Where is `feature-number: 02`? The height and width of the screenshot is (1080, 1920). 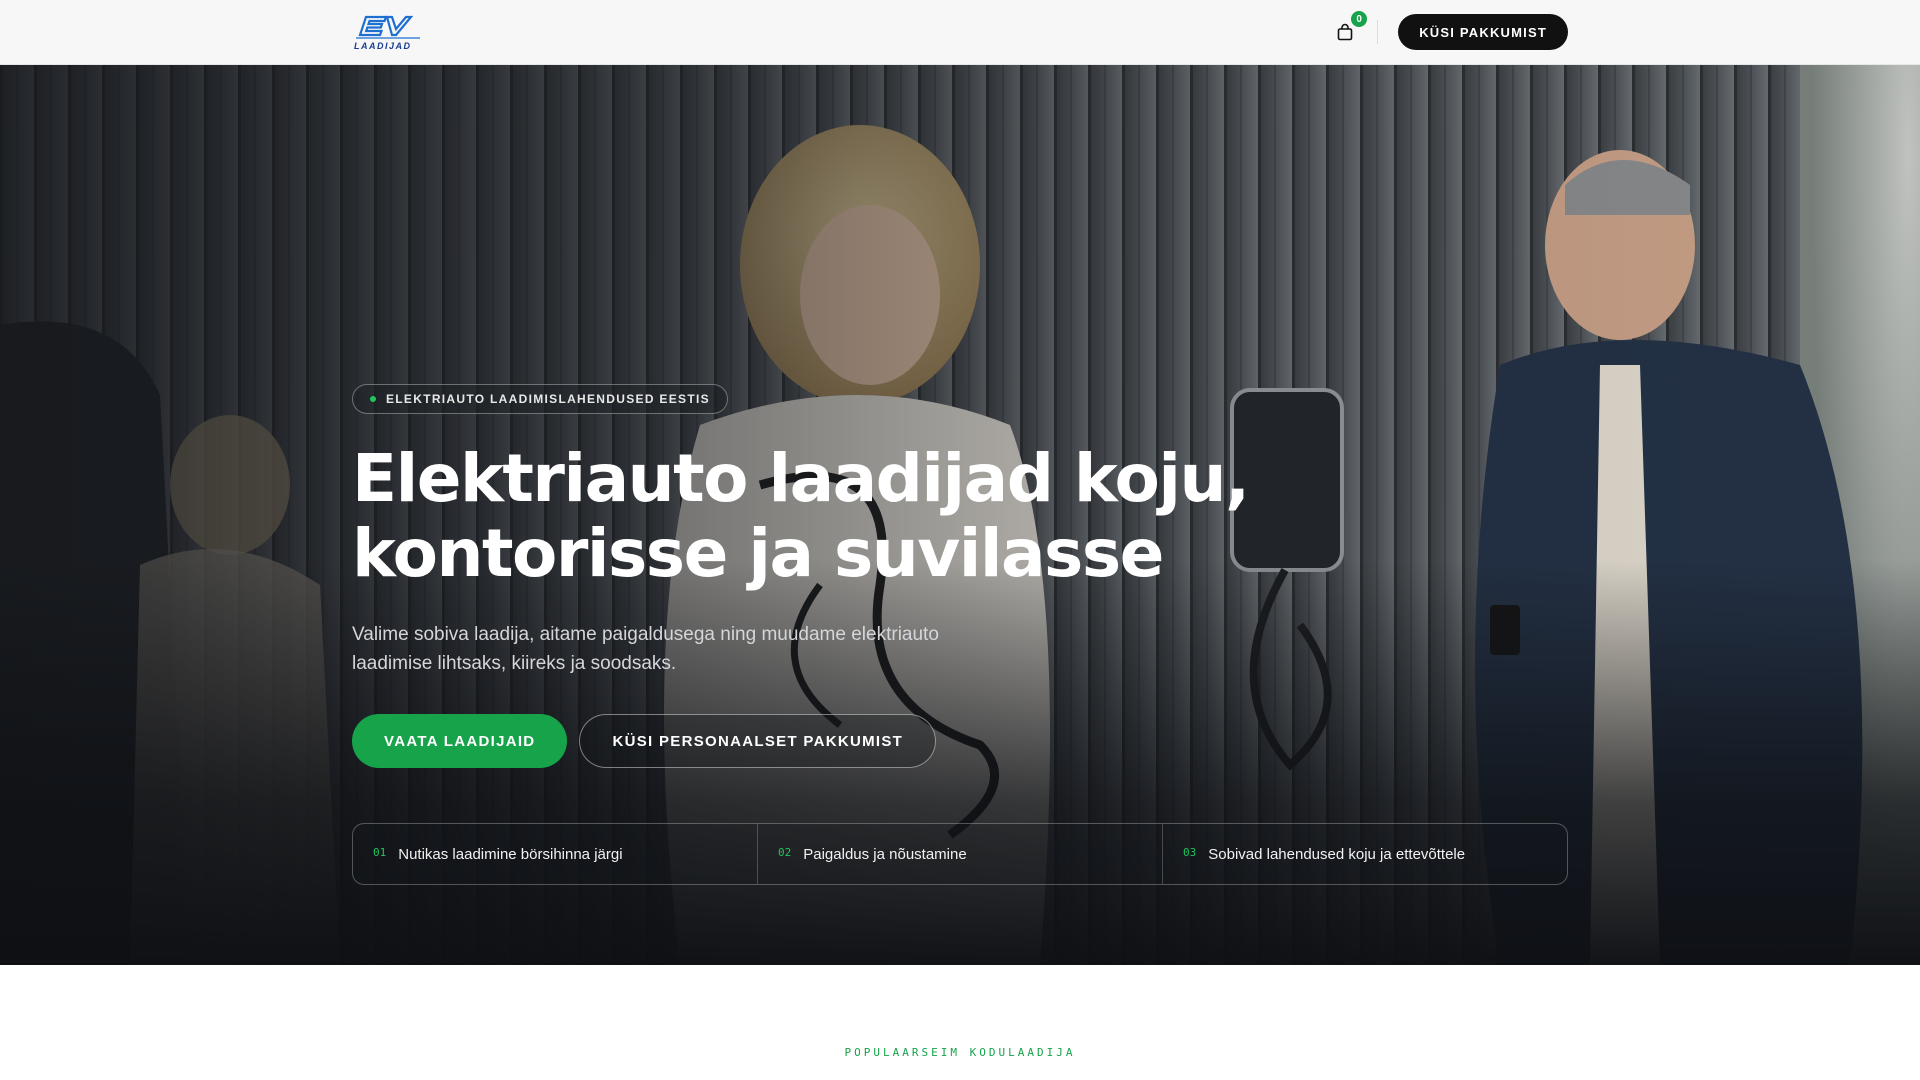 feature-number: 02 is located at coordinates (785, 852).